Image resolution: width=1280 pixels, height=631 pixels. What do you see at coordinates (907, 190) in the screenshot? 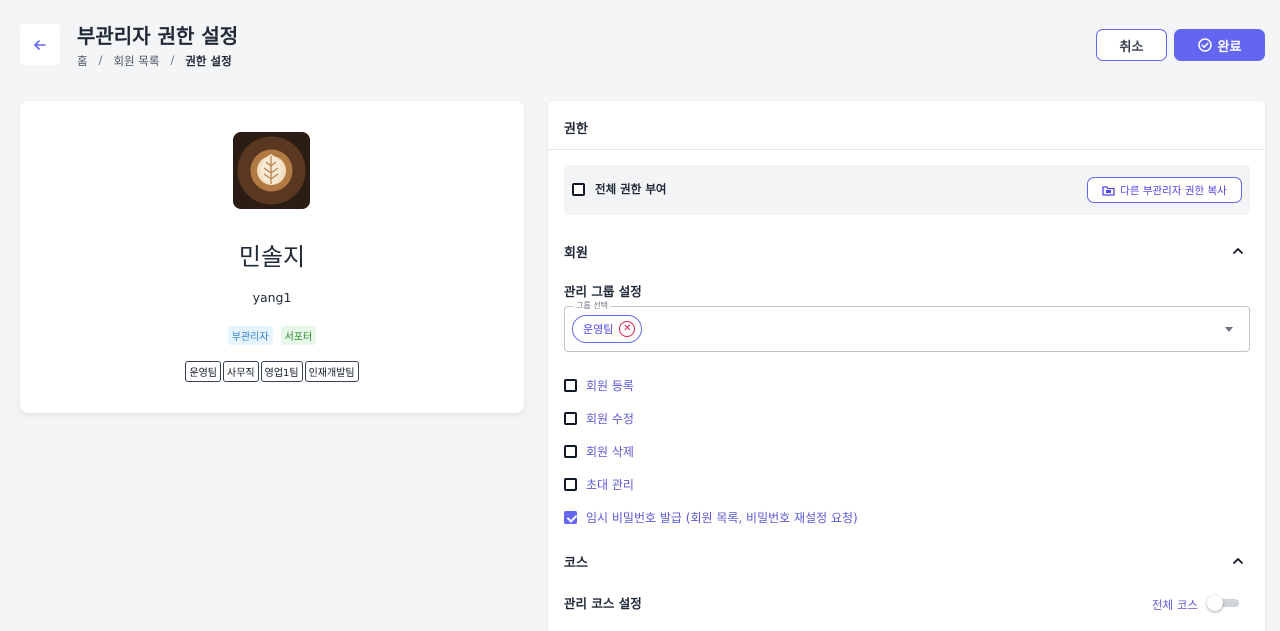
I see `grant-all-box: 전체 권한 부여 다른 부관리자 권한 복사` at bounding box center [907, 190].